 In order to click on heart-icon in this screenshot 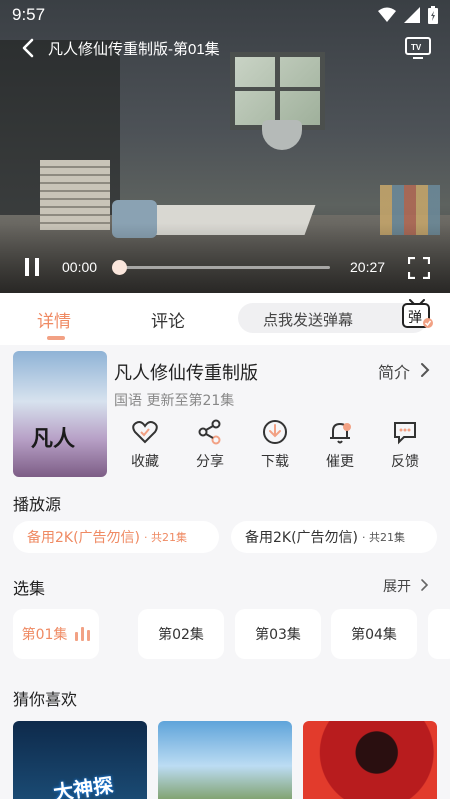, I will do `click(145, 432)`.